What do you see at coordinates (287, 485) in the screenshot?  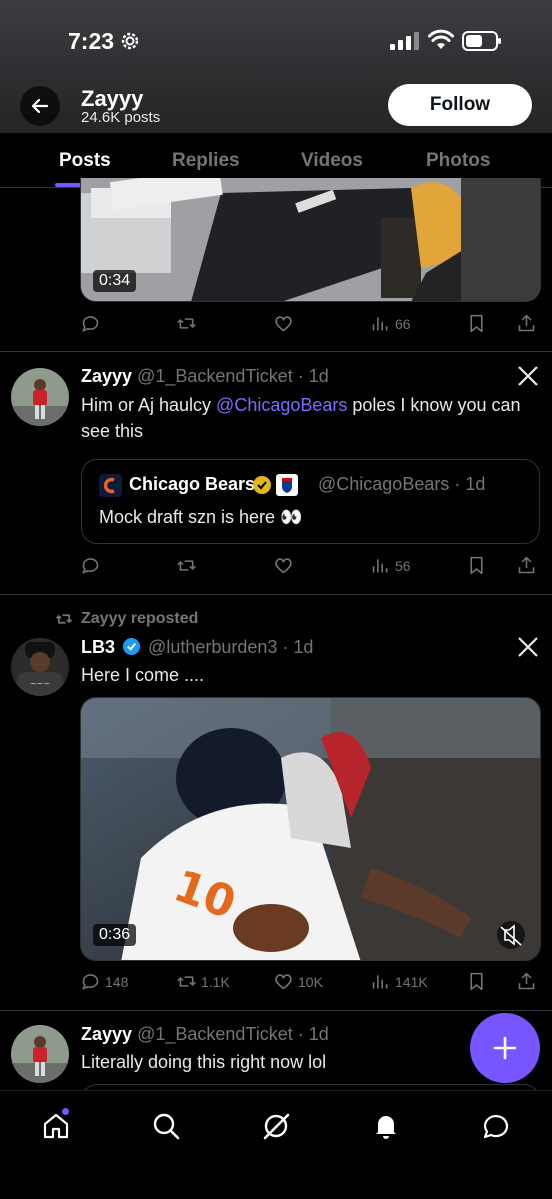 I see `nfl-badge-icon` at bounding box center [287, 485].